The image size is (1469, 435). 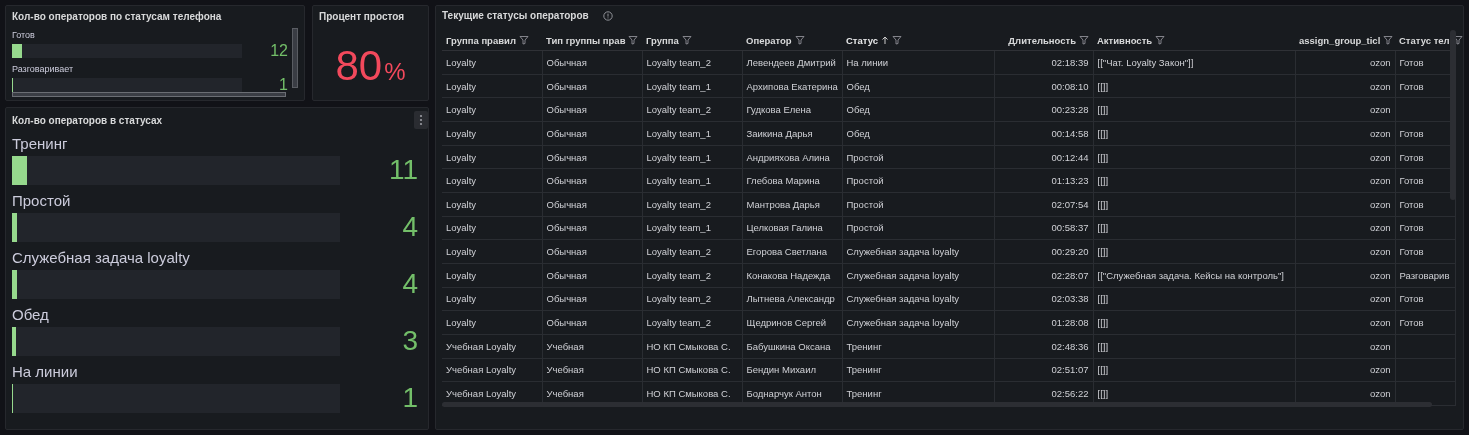 I want to click on gauge-label: Разговаривает, so click(x=43, y=69).